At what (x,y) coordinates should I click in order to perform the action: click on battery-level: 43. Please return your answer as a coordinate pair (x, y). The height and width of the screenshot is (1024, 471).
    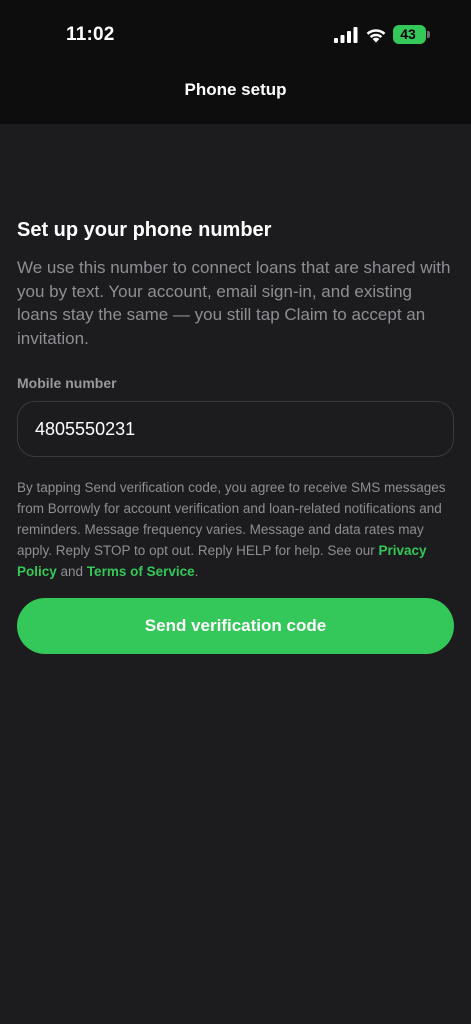
    Looking at the image, I should click on (408, 34).